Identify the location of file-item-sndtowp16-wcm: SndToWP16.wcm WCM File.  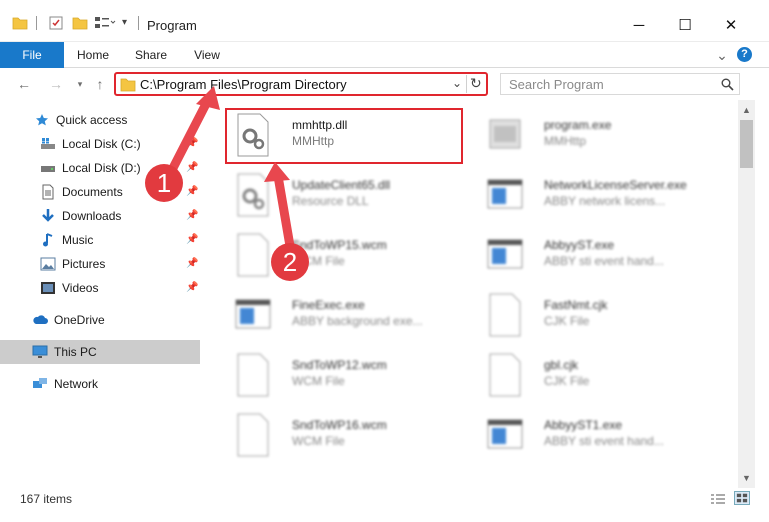
(346, 435).